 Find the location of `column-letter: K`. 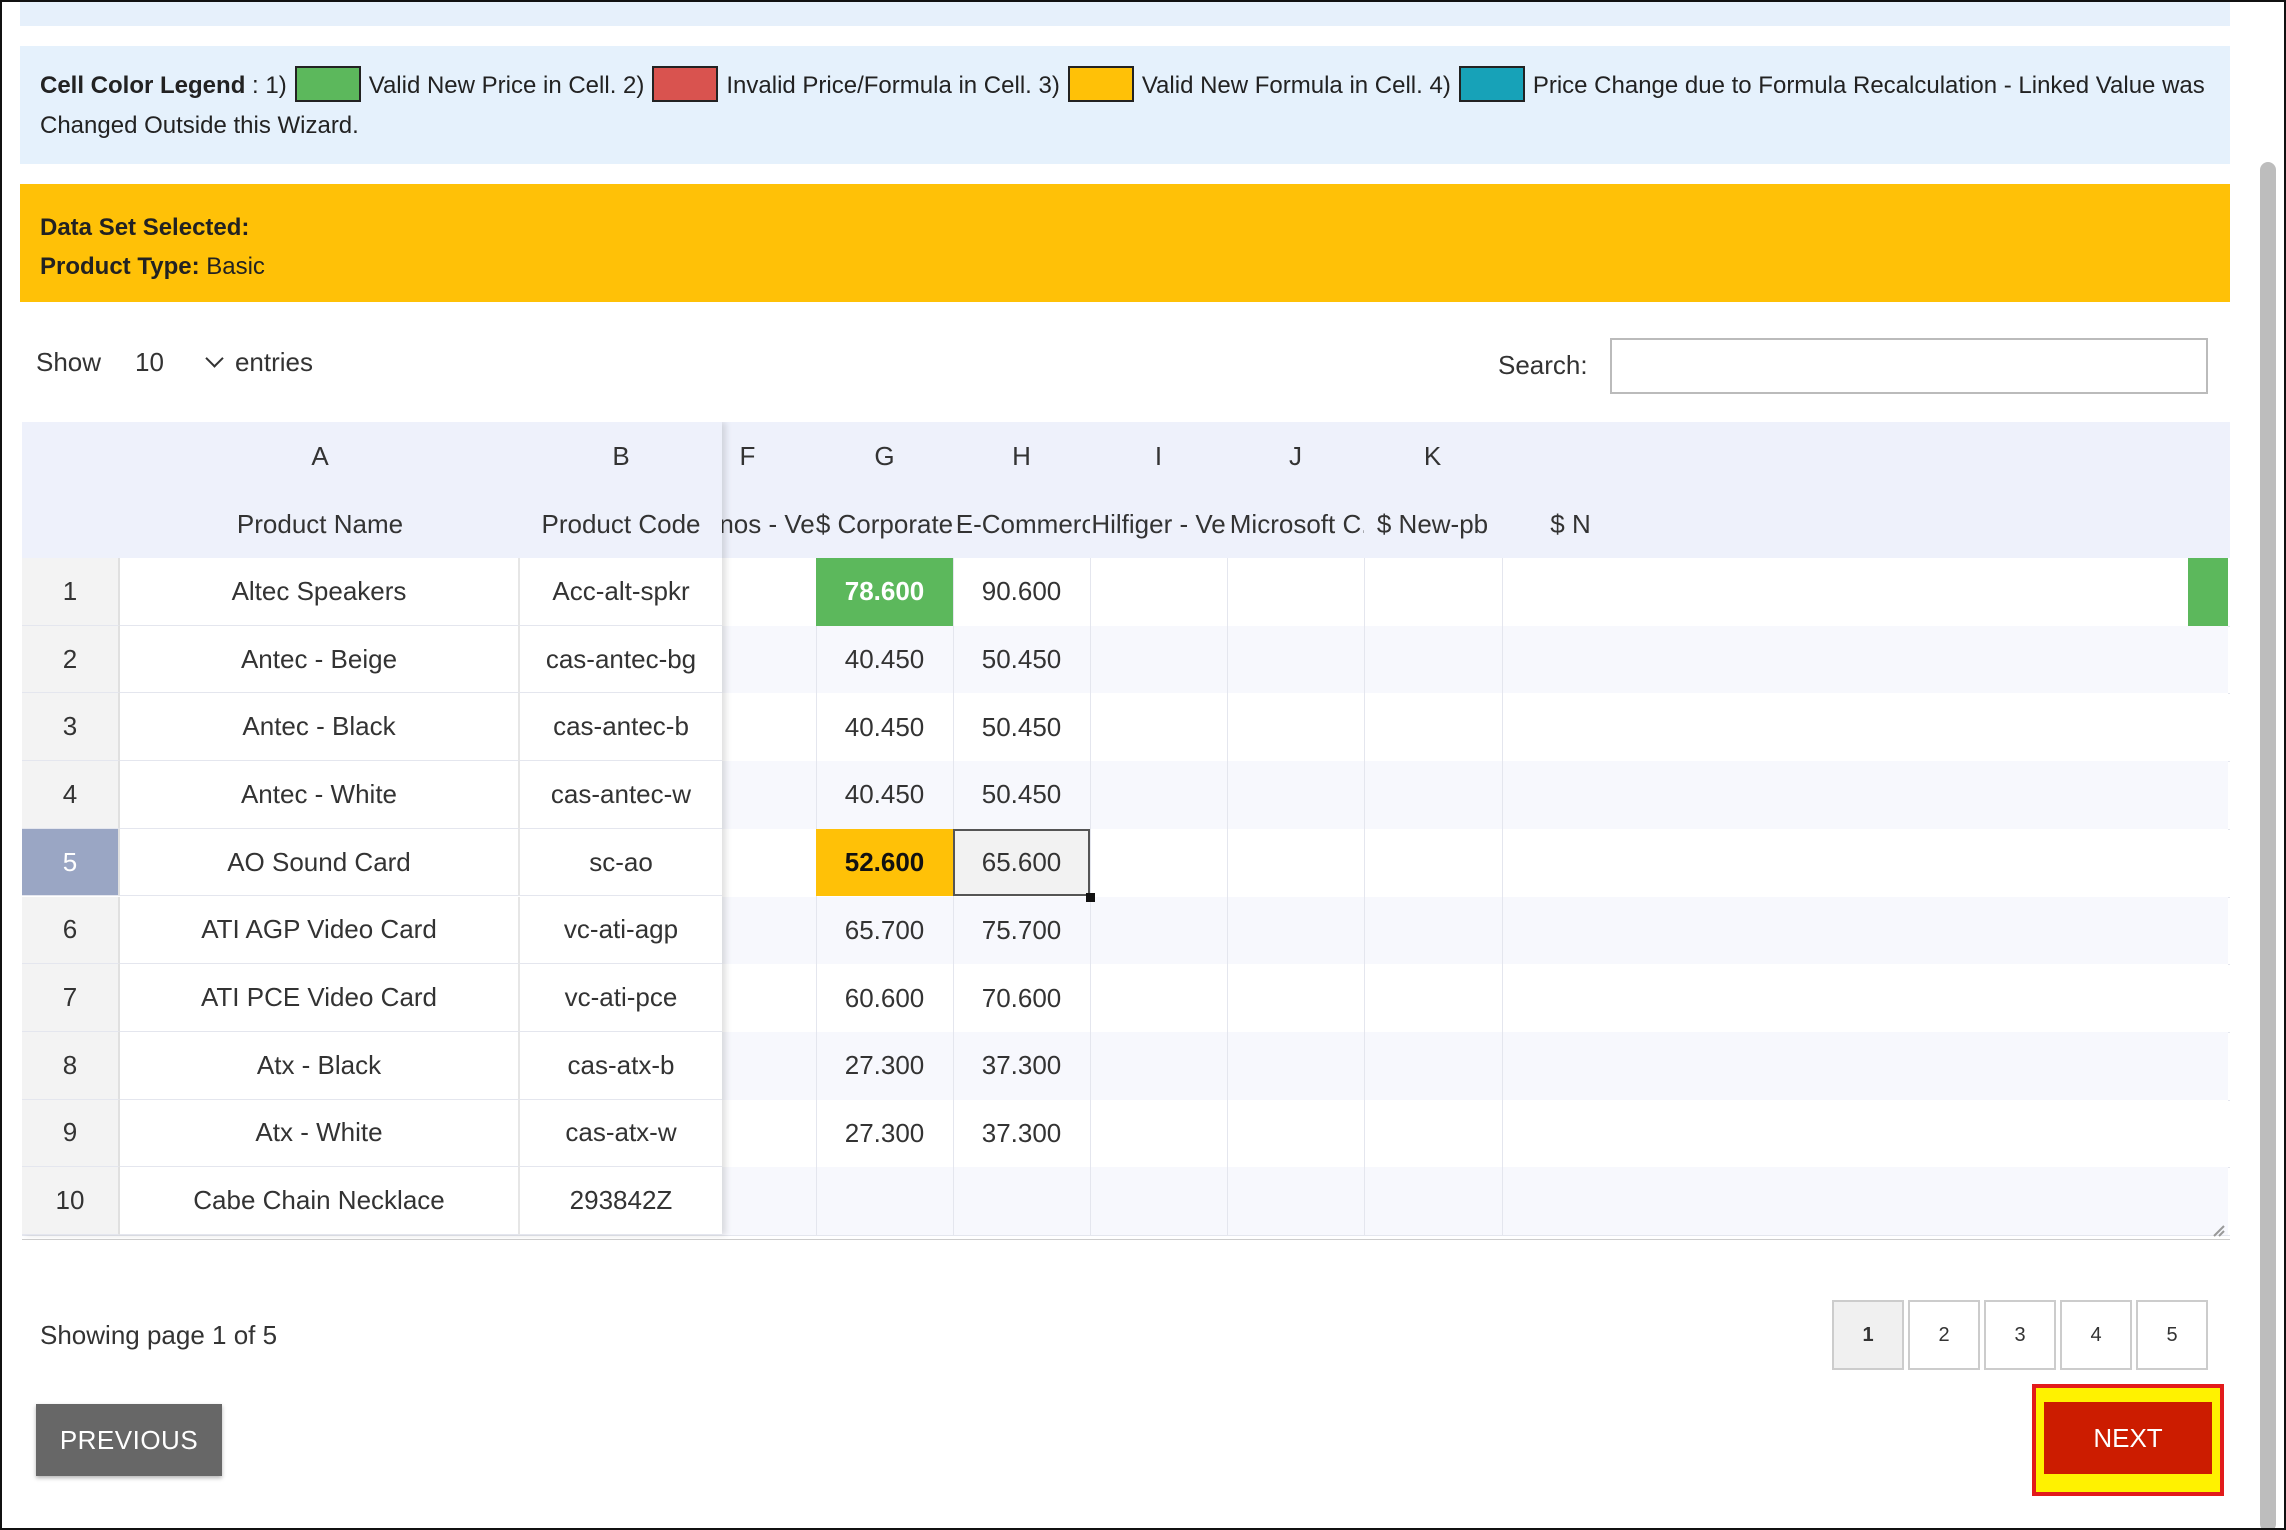

column-letter: K is located at coordinates (1432, 456).